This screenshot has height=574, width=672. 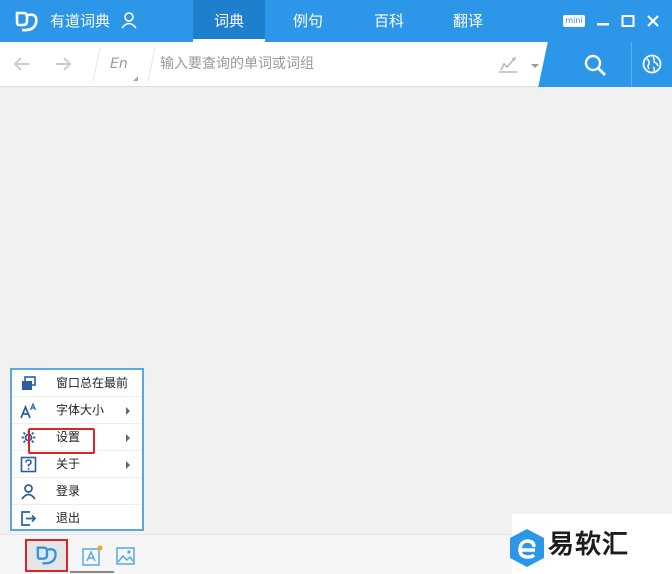 What do you see at coordinates (308, 21) in the screenshot?
I see `tab-examples: 例句` at bounding box center [308, 21].